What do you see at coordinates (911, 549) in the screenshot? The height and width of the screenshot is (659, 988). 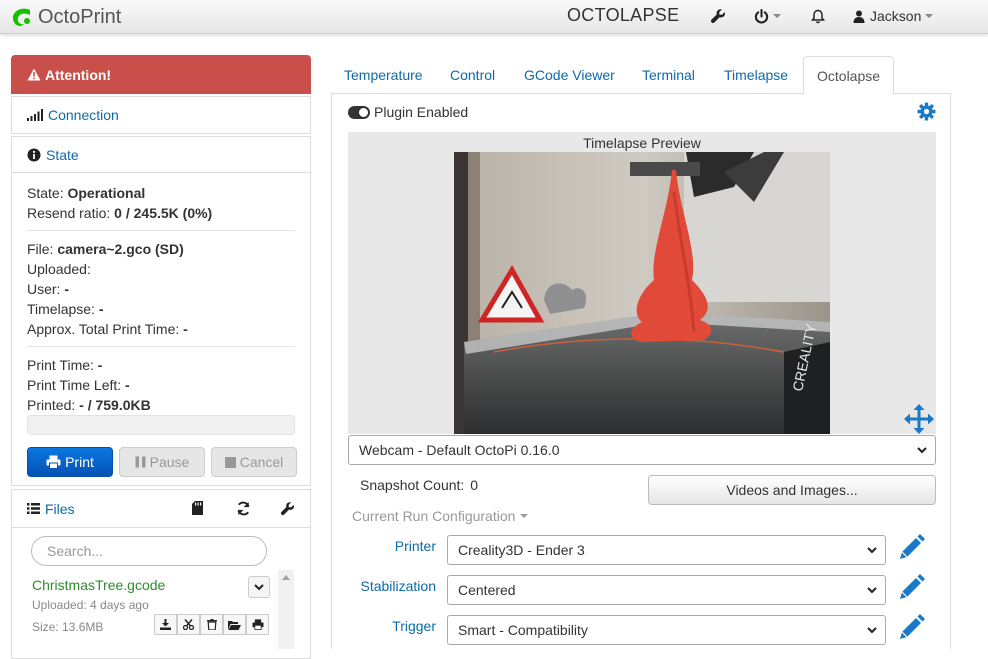 I see `edit-printer-pencil-icon` at bounding box center [911, 549].